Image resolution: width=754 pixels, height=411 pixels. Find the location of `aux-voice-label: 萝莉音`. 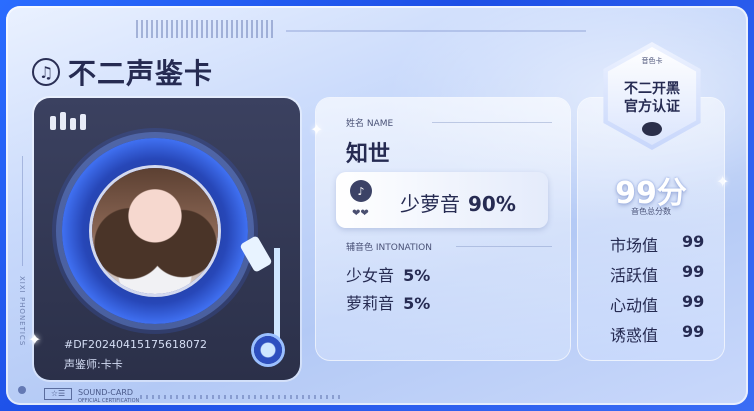

aux-voice-label: 萝莉音 is located at coordinates (370, 303).